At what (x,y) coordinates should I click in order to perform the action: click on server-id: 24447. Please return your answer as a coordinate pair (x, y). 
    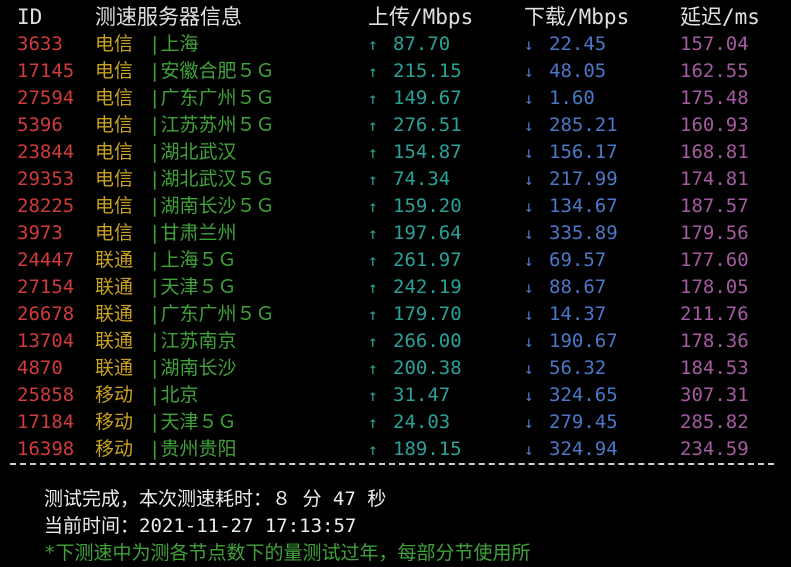
    Looking at the image, I should click on (46, 260).